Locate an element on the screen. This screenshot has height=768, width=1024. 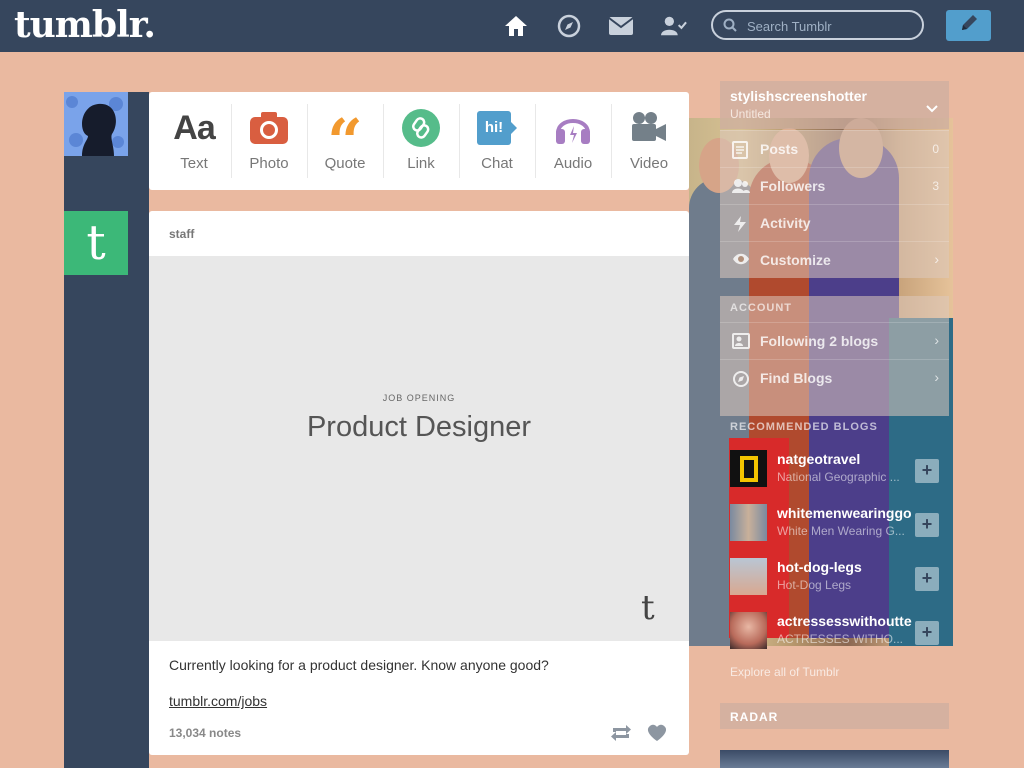
compose-button is located at coordinates (968, 25).